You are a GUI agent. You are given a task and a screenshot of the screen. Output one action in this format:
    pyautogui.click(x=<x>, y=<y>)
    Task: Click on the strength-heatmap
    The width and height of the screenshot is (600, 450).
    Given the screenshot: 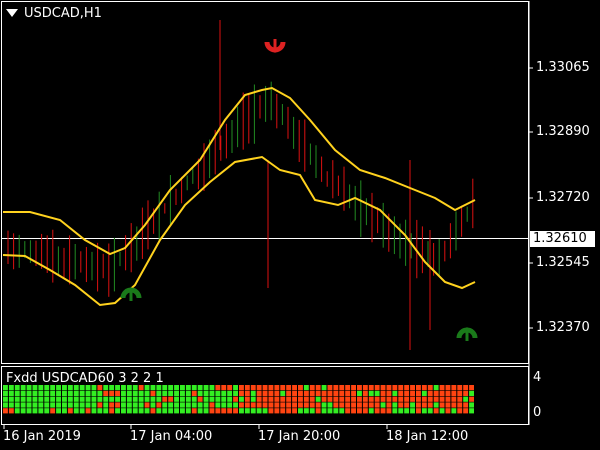 What is the action you would take?
    pyautogui.click(x=238, y=399)
    